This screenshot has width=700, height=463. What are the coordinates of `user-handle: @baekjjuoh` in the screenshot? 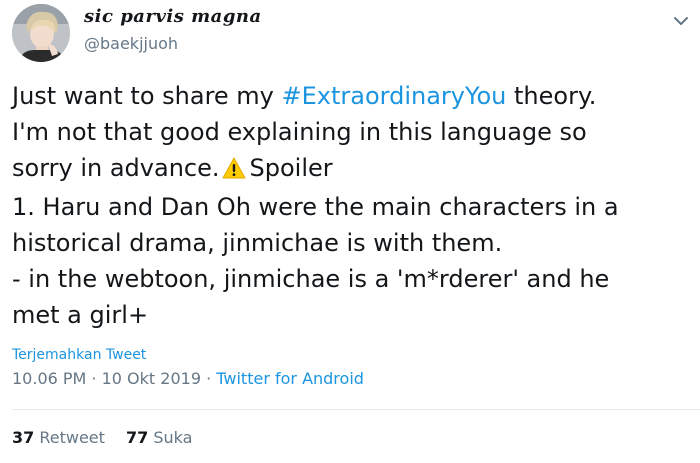 It's located at (131, 43).